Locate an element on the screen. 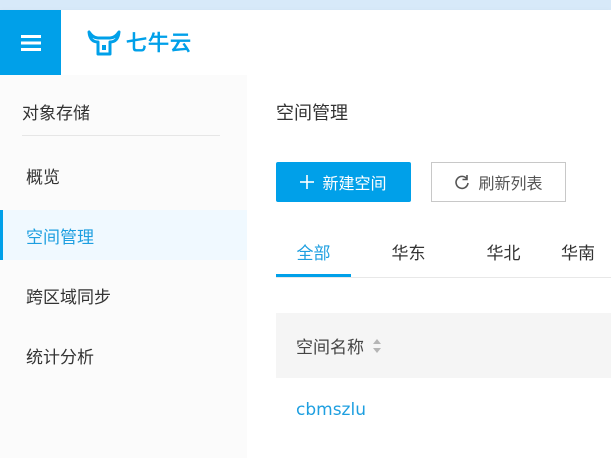 Image resolution: width=611 pixels, height=458 pixels. tab-south-china: 华南 is located at coordinates (586, 251).